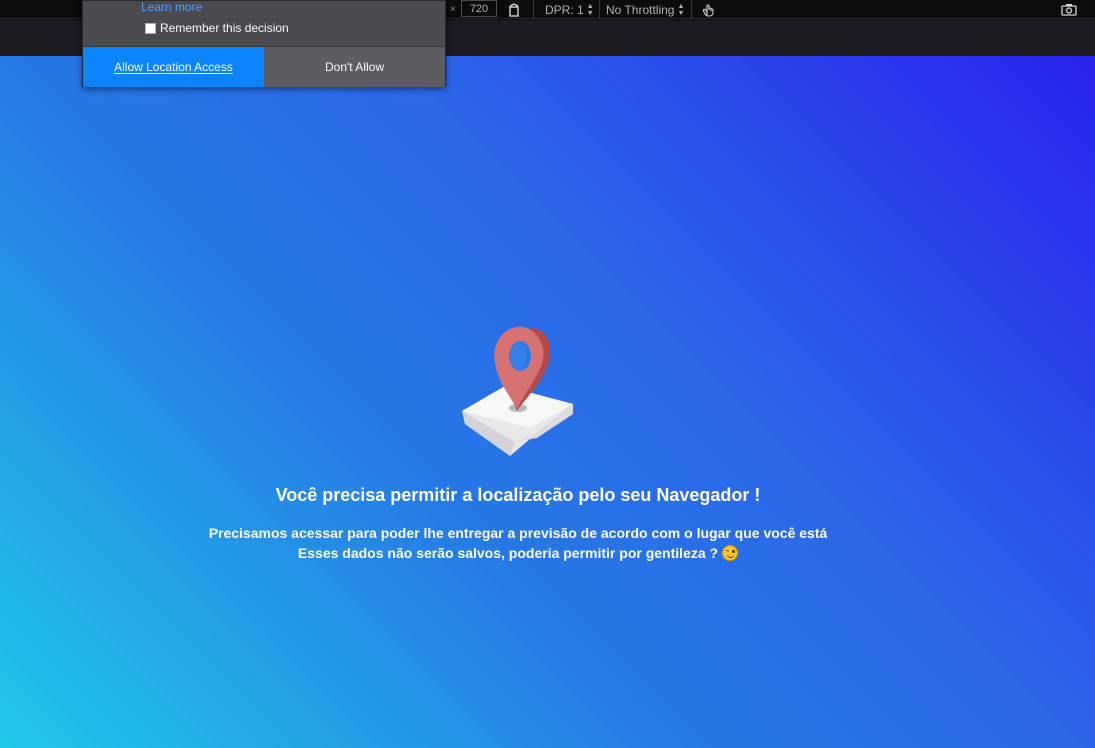 This screenshot has height=748, width=1095. What do you see at coordinates (173, 67) in the screenshot?
I see `allow-location-button: Allow Location Access` at bounding box center [173, 67].